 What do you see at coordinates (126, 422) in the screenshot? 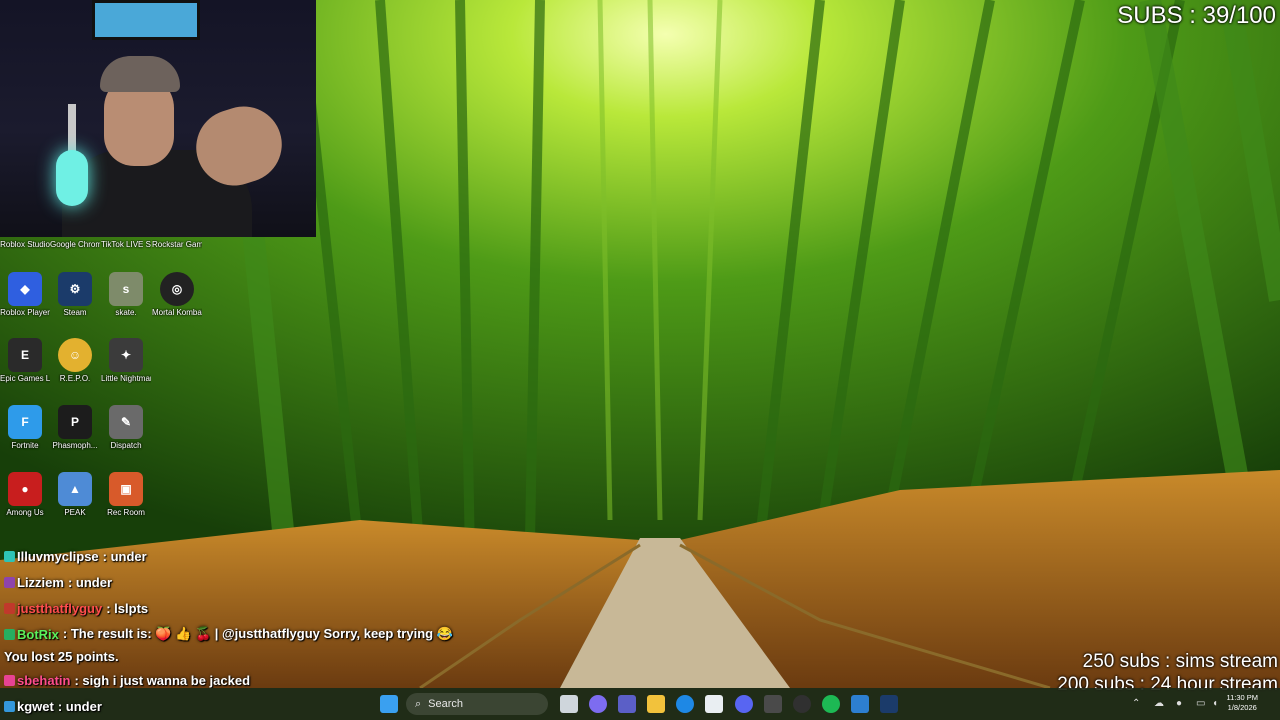
I see `dispatch-icon: ✎` at bounding box center [126, 422].